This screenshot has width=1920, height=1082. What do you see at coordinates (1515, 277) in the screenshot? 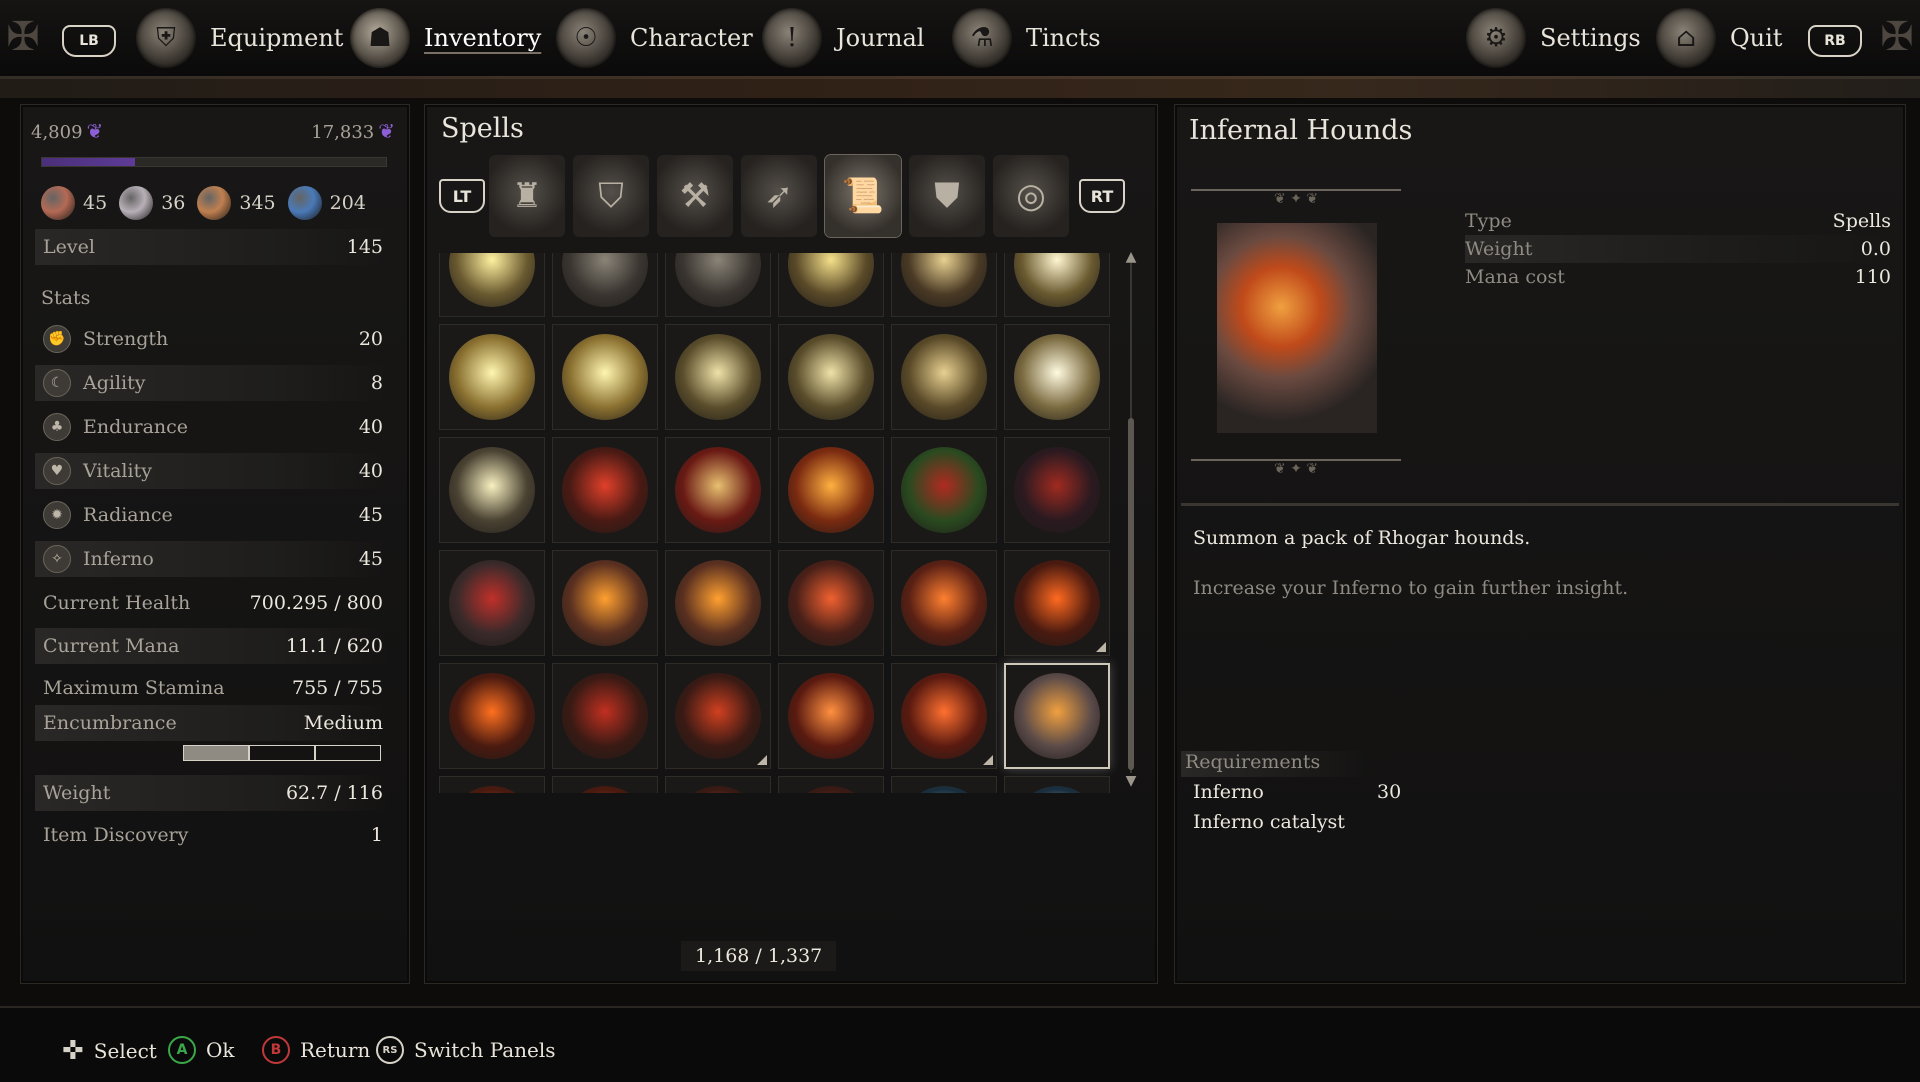
I see `prop-label: Mana cost` at bounding box center [1515, 277].